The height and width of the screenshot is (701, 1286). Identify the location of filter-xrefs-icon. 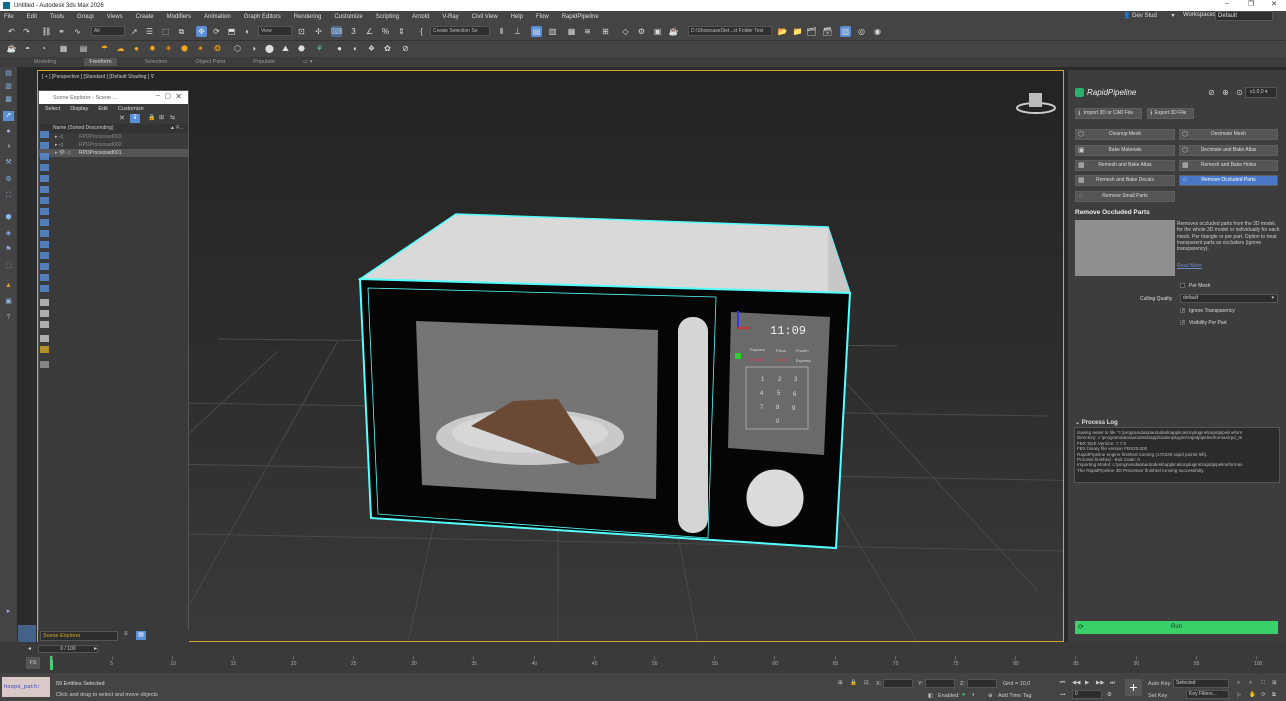
(44, 211).